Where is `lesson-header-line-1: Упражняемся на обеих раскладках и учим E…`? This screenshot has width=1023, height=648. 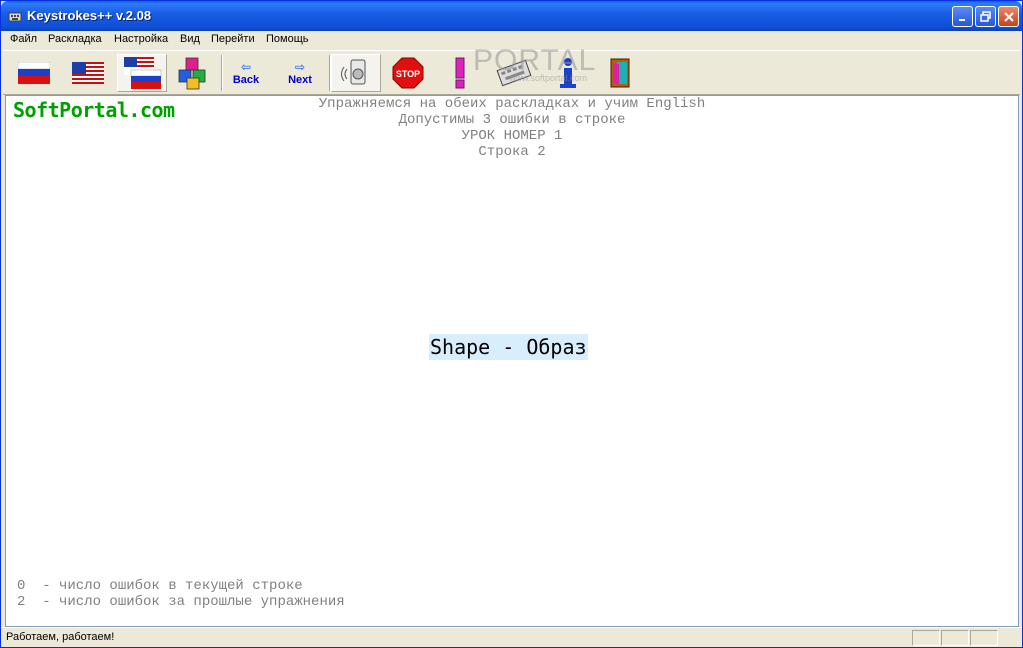 lesson-header-line-1: Упражняемся на обеих раскладках и учим E… is located at coordinates (512, 104).